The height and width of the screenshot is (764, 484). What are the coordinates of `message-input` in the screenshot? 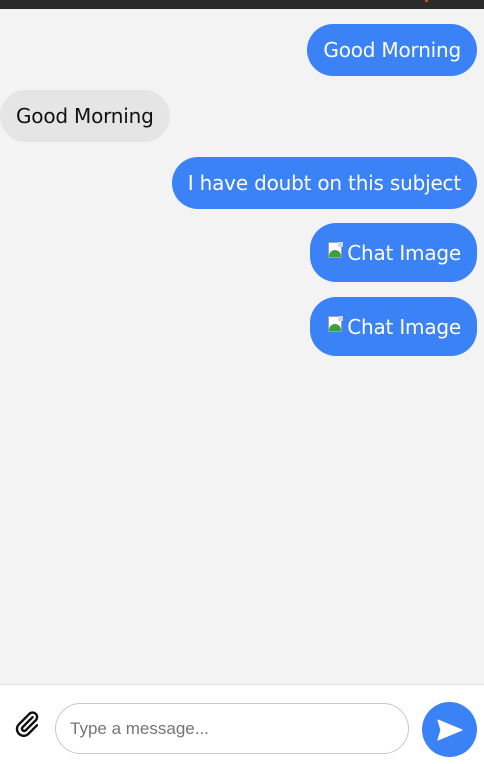 It's located at (232, 728).